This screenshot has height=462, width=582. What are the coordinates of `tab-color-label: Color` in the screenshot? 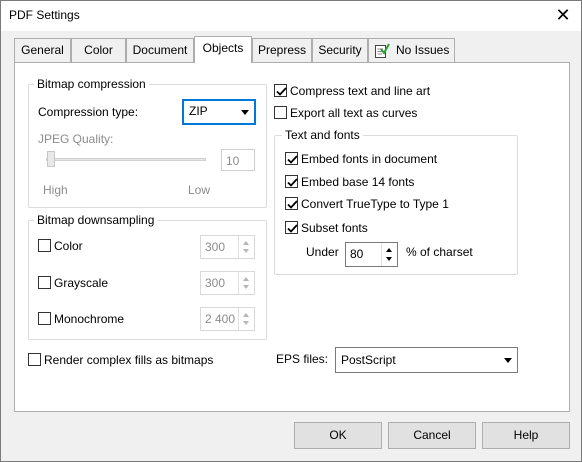 It's located at (98, 50).